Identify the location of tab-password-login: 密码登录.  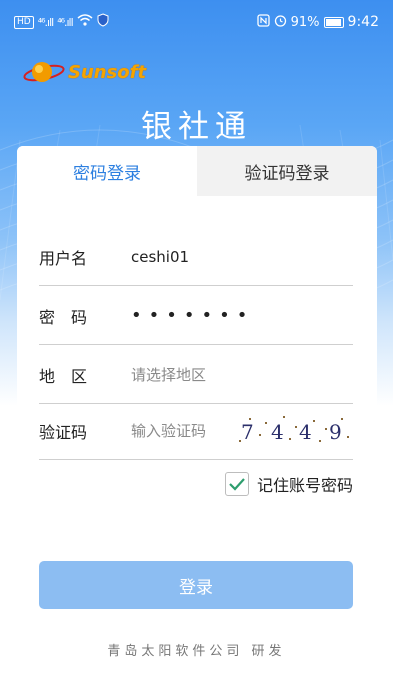
(107, 171).